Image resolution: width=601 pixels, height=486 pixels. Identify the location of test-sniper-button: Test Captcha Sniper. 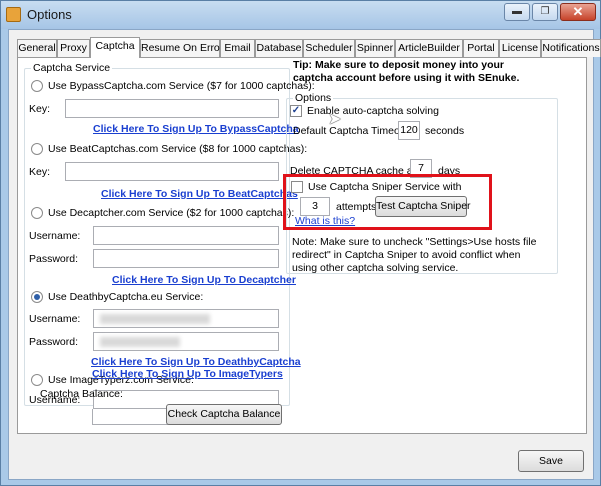
(423, 206).